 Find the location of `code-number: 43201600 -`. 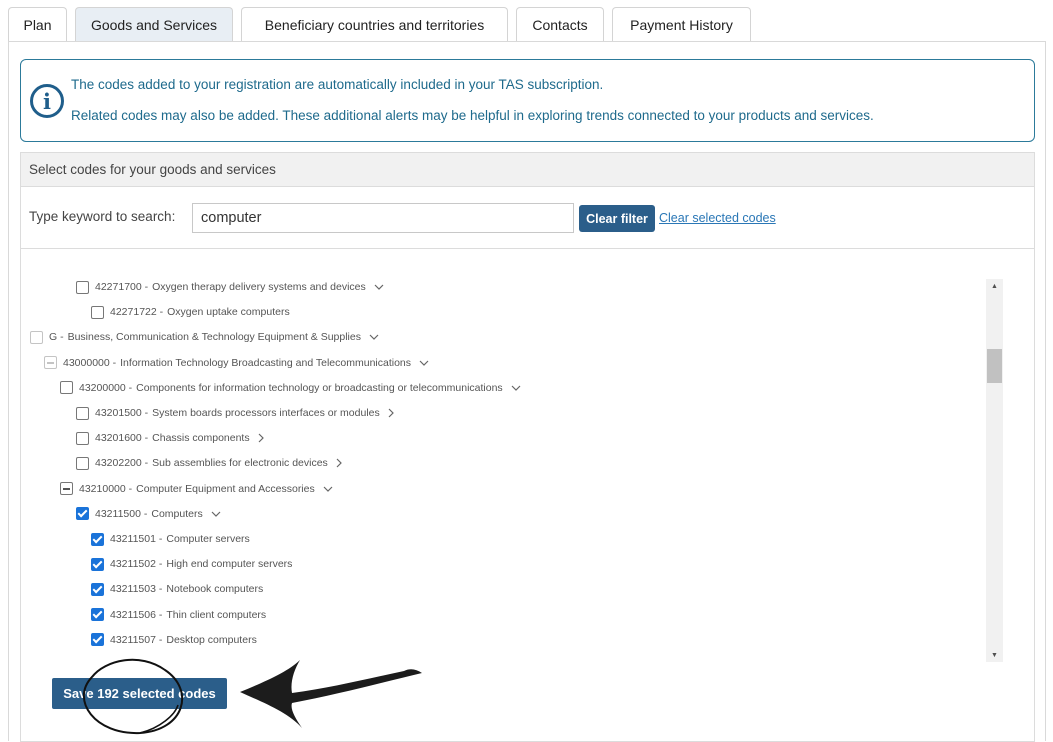

code-number: 43201600 - is located at coordinates (122, 438).